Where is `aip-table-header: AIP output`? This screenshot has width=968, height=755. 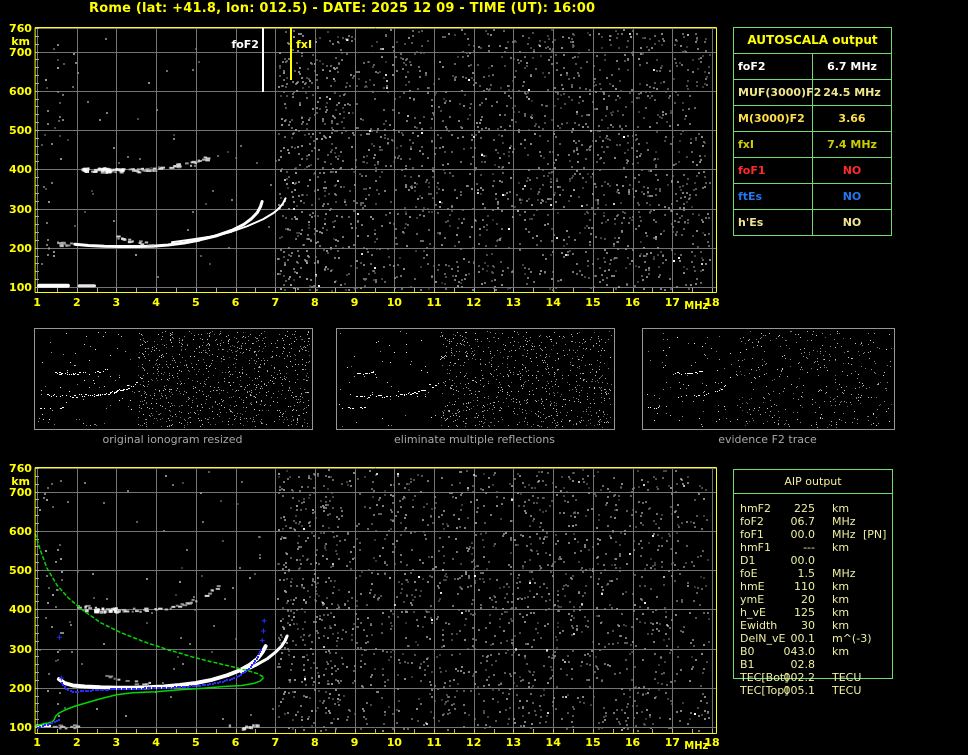 aip-table-header: AIP output is located at coordinates (813, 482).